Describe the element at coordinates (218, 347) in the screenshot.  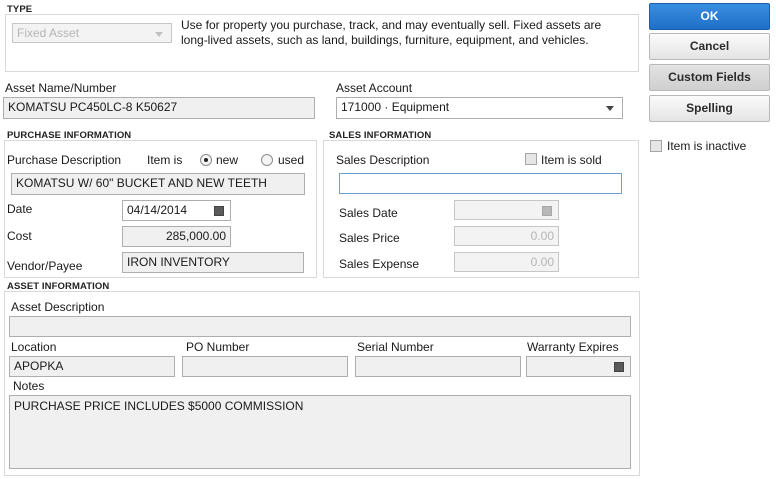
I see `po-number-label: PO Number` at that location.